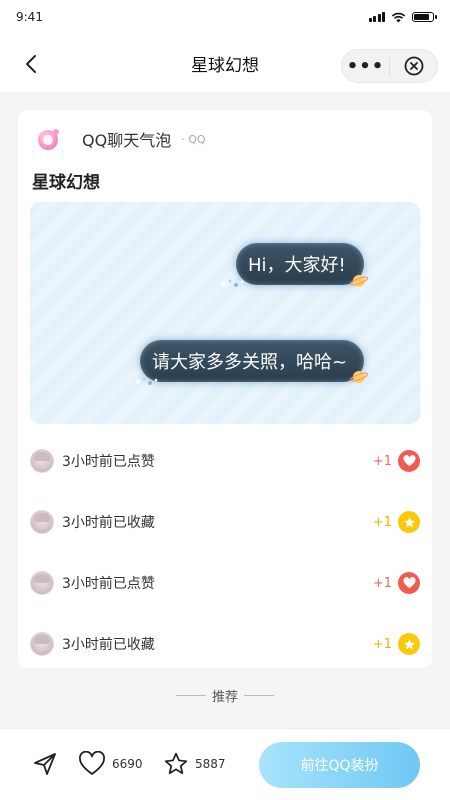 The width and height of the screenshot is (450, 800). Describe the element at coordinates (194, 764) in the screenshot. I see `favorite-button: 5887` at that location.